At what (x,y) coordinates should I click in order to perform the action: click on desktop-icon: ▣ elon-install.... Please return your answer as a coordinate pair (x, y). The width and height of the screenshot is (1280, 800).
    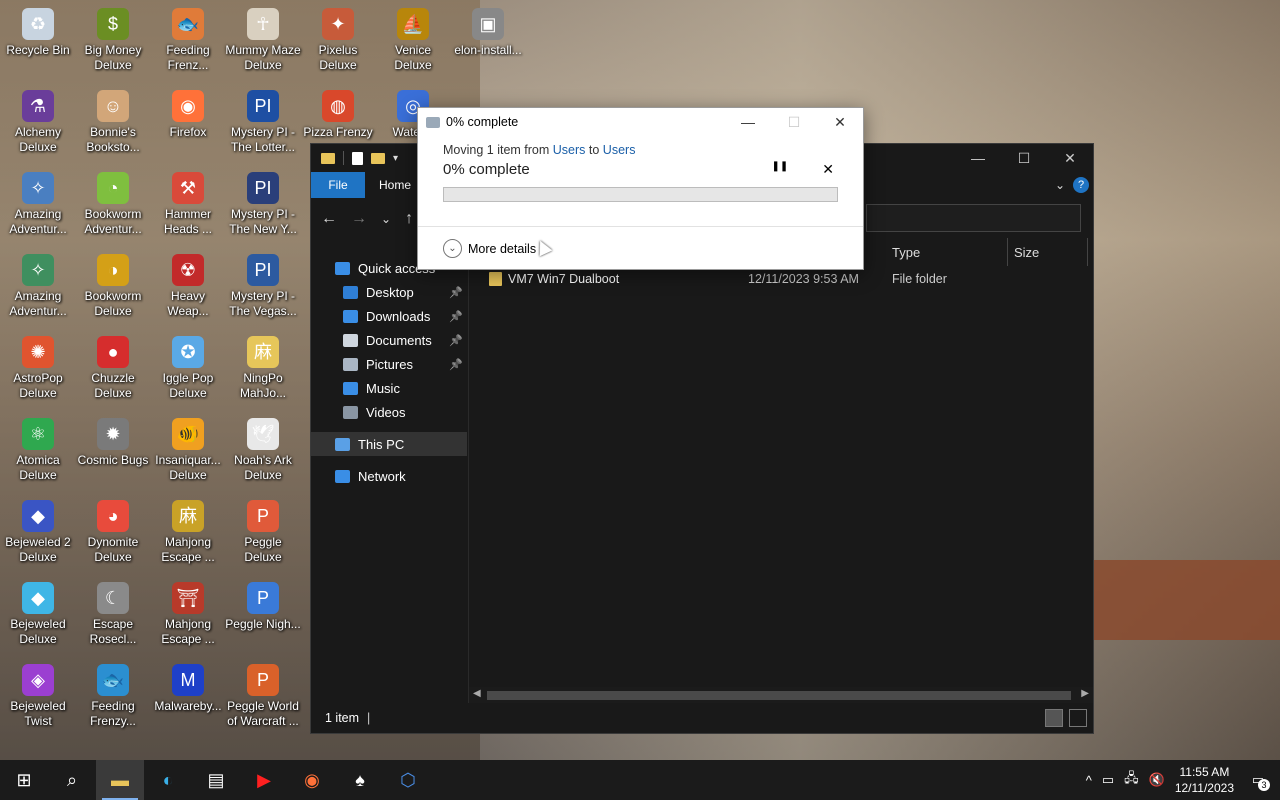
    Looking at the image, I should click on (488, 33).